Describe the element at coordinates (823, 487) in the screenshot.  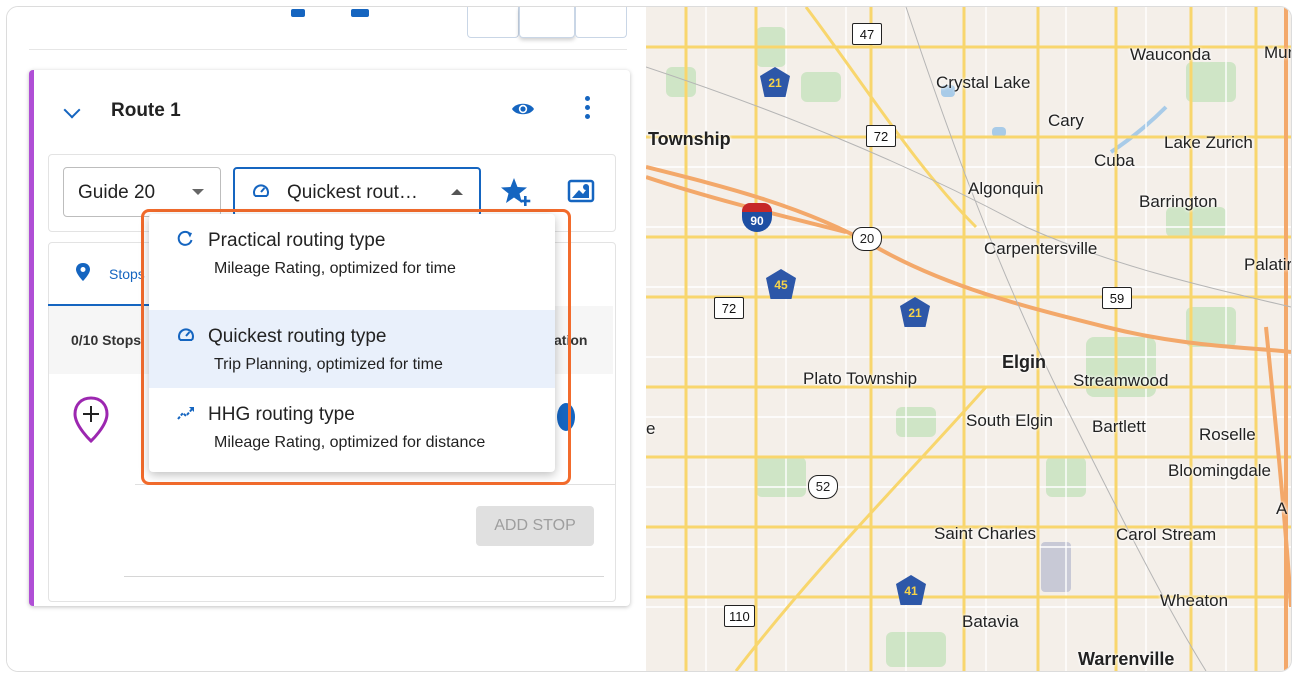
I see `route-shield: 52` at that location.